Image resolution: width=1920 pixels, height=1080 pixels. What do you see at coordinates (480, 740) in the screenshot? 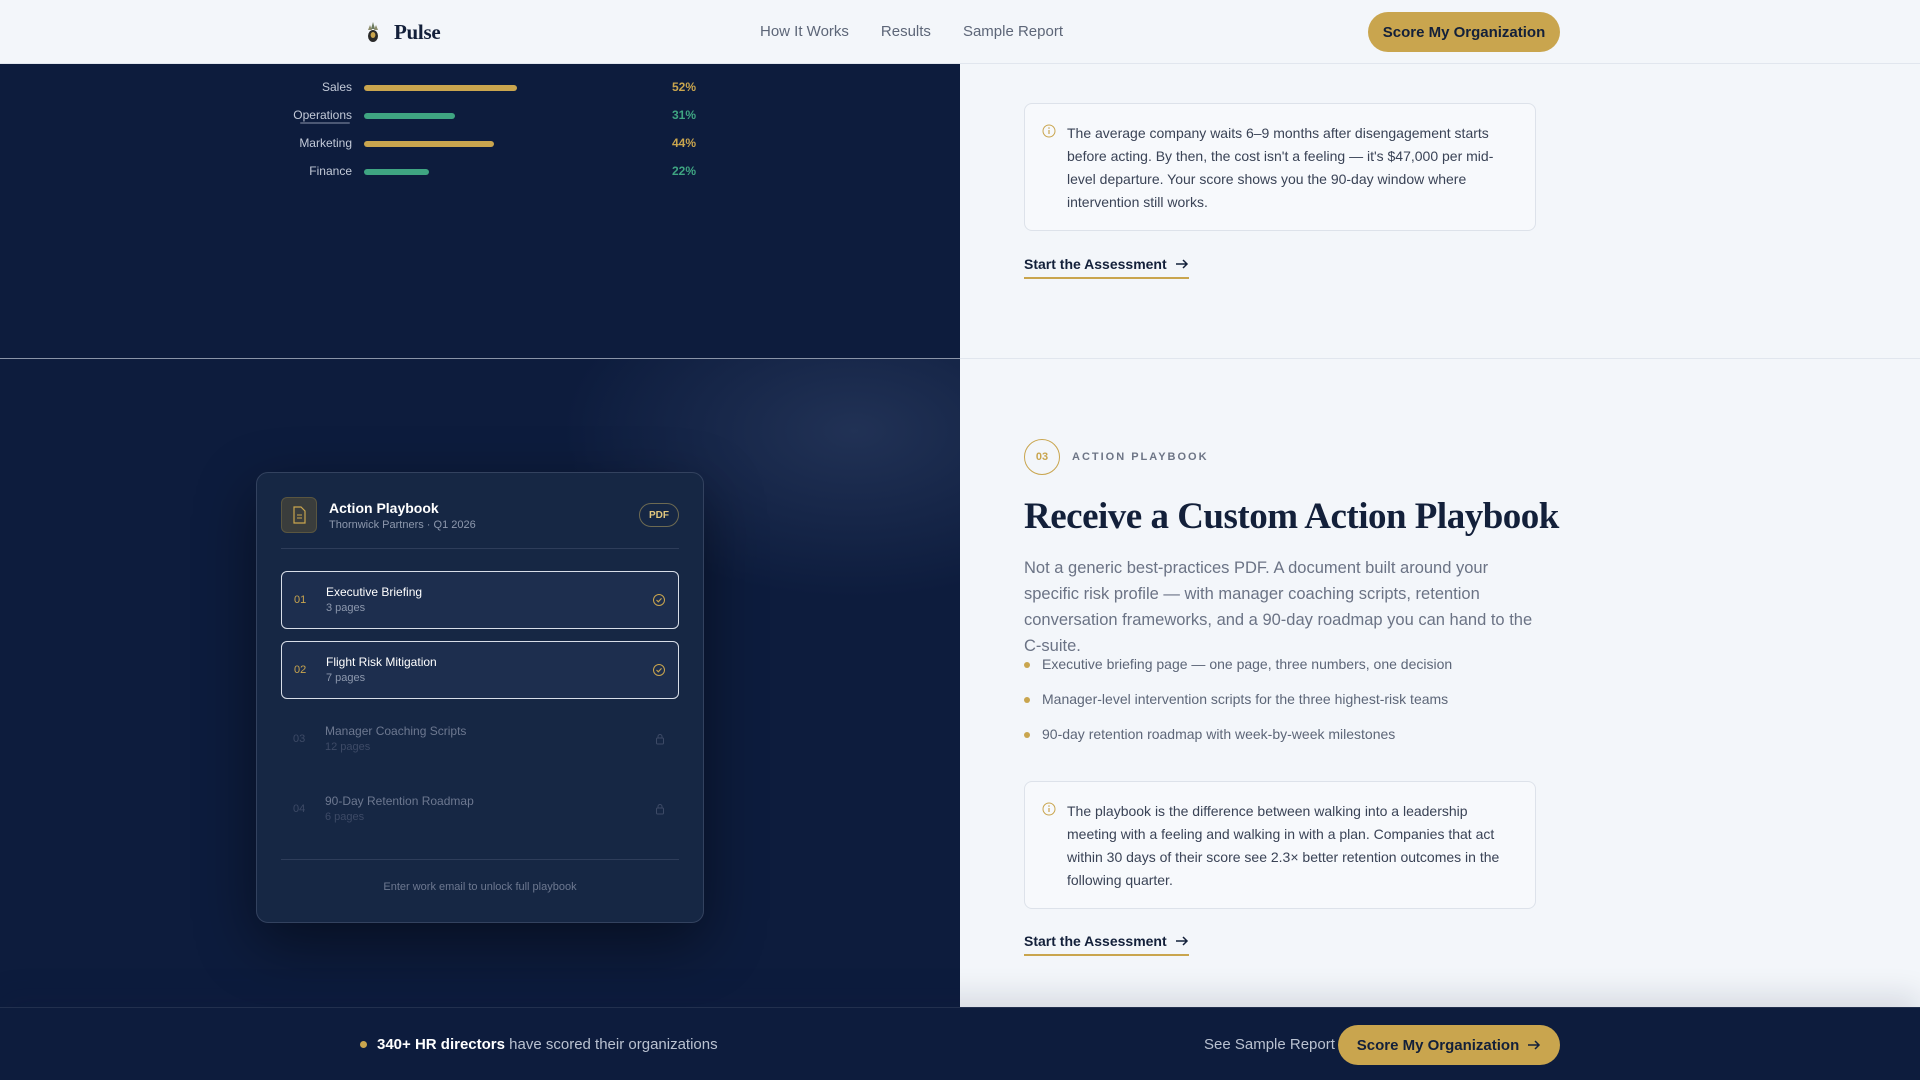
I see `playbook-item-manager-coaching-scripts: 03 Manager Coaching Scripts 12 pages` at bounding box center [480, 740].